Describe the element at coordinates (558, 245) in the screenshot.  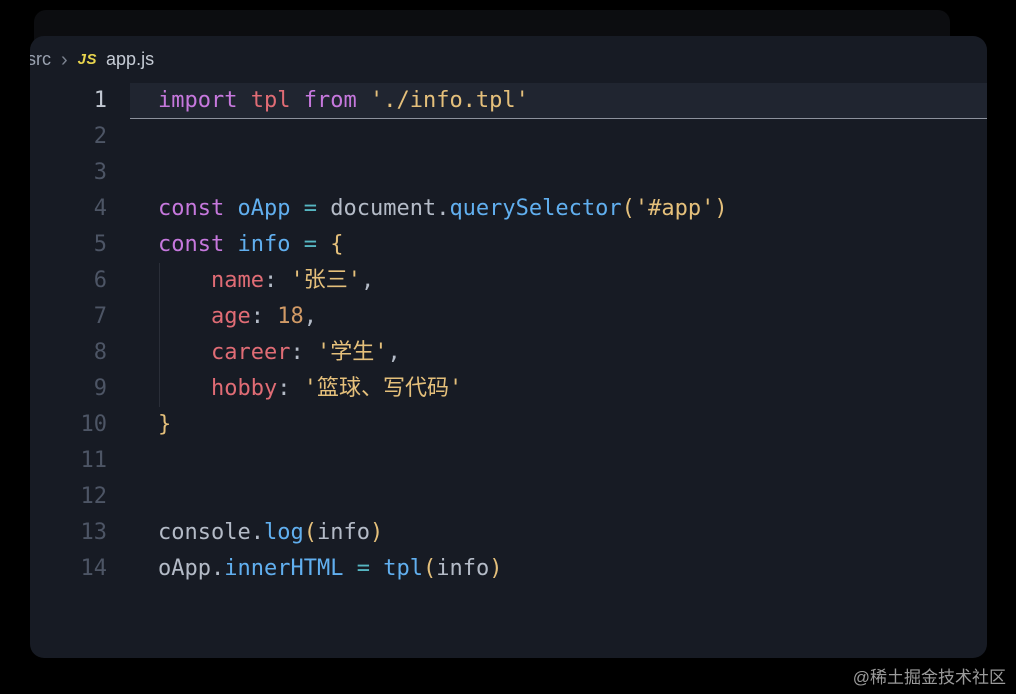
I see `code-text: const info = {` at that location.